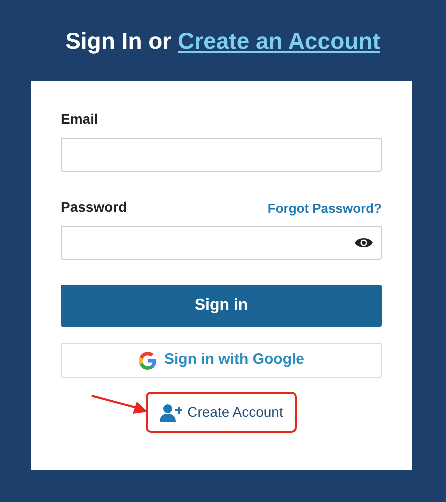  I want to click on page-heading: Sign In or, so click(119, 41).